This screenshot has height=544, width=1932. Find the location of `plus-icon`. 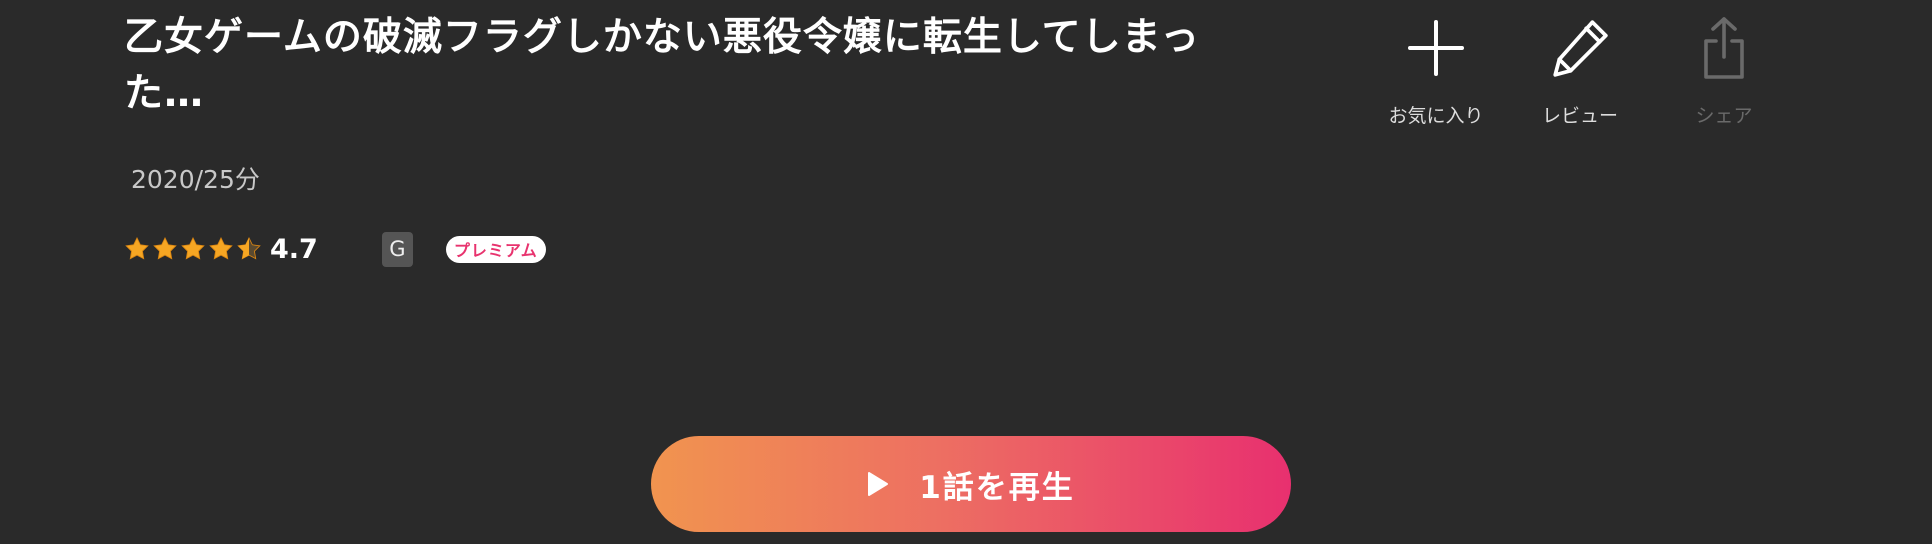

plus-icon is located at coordinates (1436, 48).